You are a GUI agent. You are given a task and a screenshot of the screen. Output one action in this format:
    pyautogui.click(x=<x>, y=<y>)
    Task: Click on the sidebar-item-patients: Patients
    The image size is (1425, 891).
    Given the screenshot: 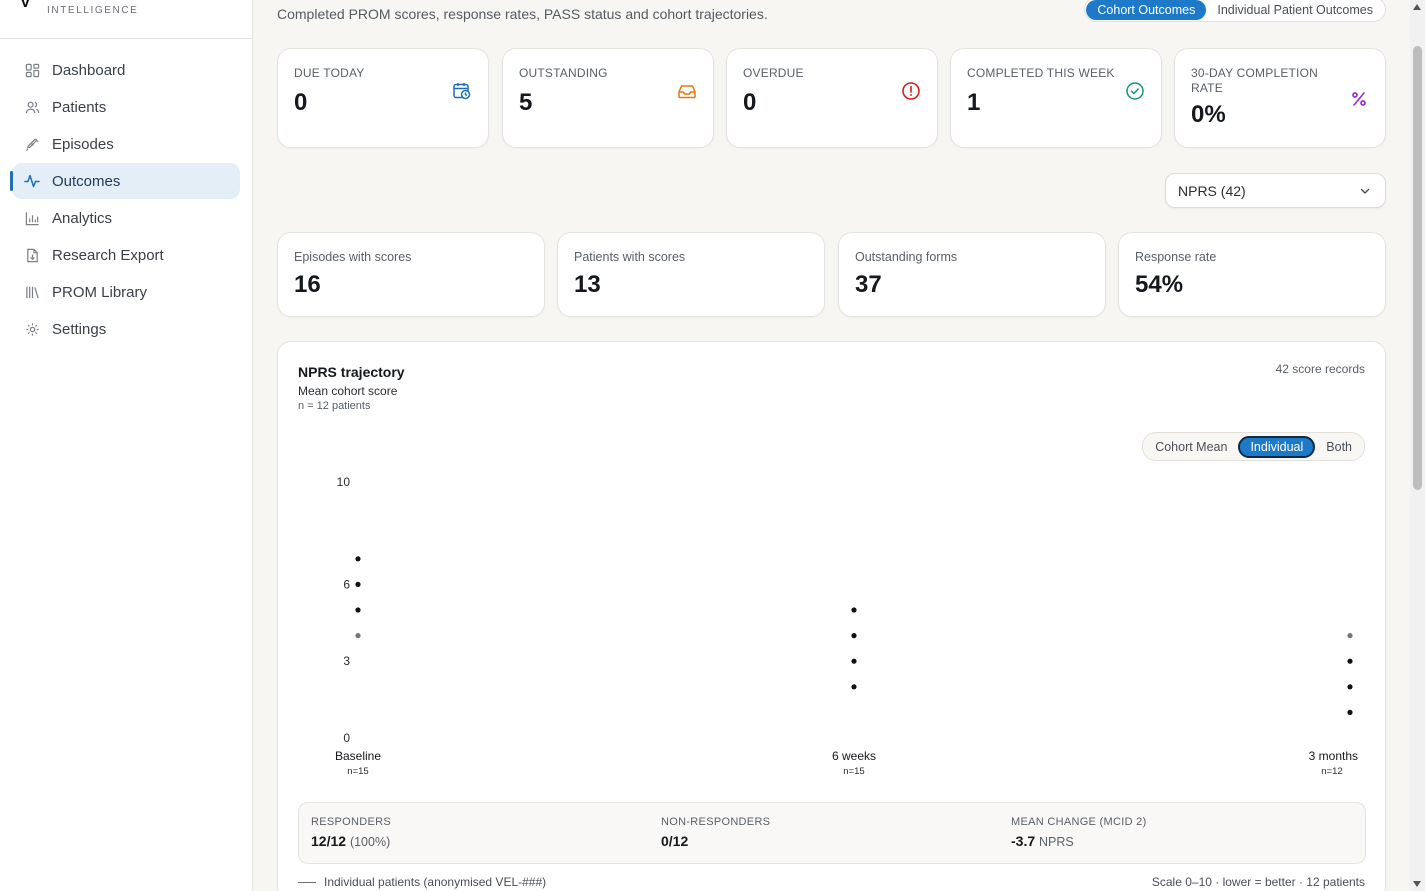 What is the action you would take?
    pyautogui.click(x=126, y=107)
    